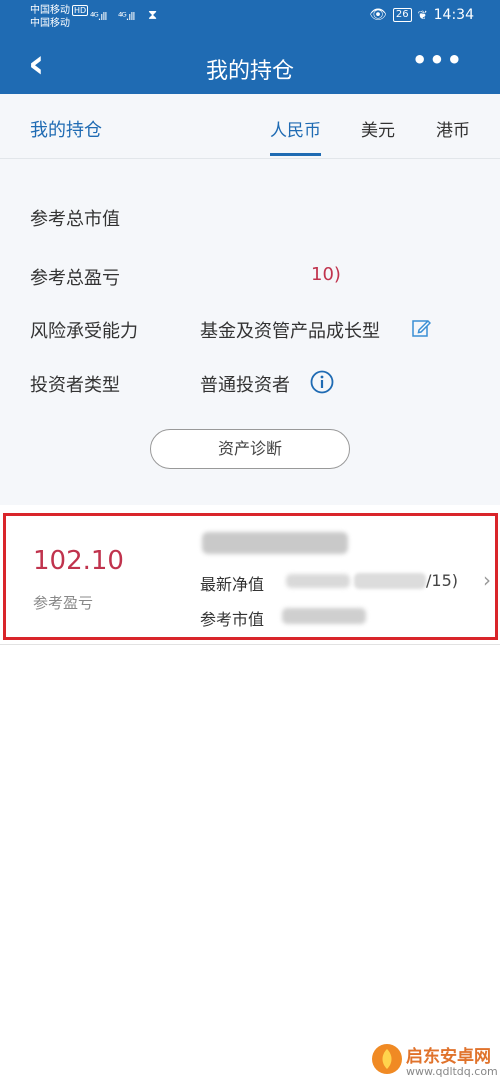  Describe the element at coordinates (80, 10) in the screenshot. I see `hd-icon: HD` at that location.